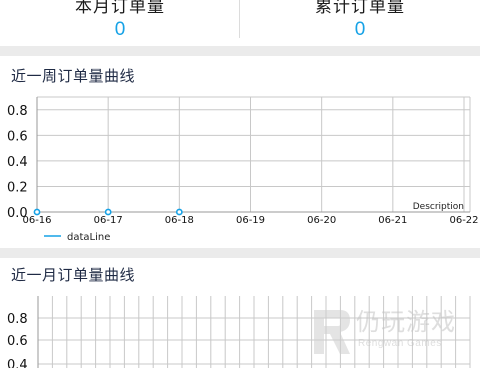 This screenshot has height=368, width=480. What do you see at coordinates (17, 319) in the screenshot?
I see `y-tick-label: 0.8` at bounding box center [17, 319].